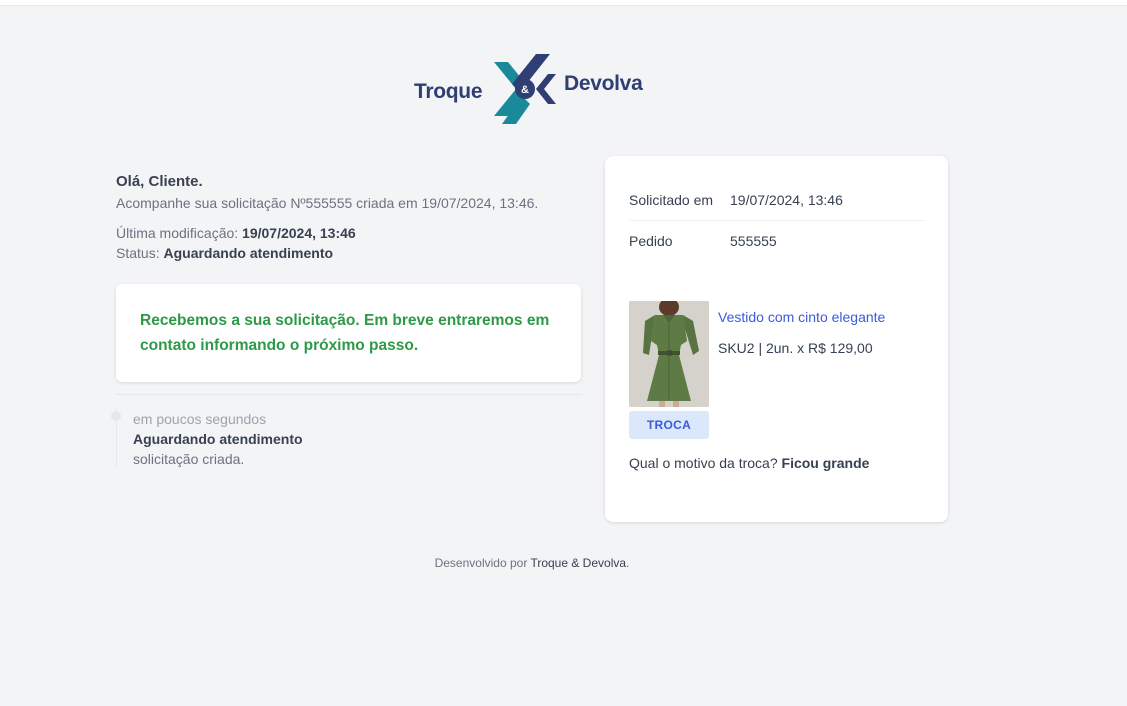  I want to click on timeline-dot-icon, so click(116, 416).